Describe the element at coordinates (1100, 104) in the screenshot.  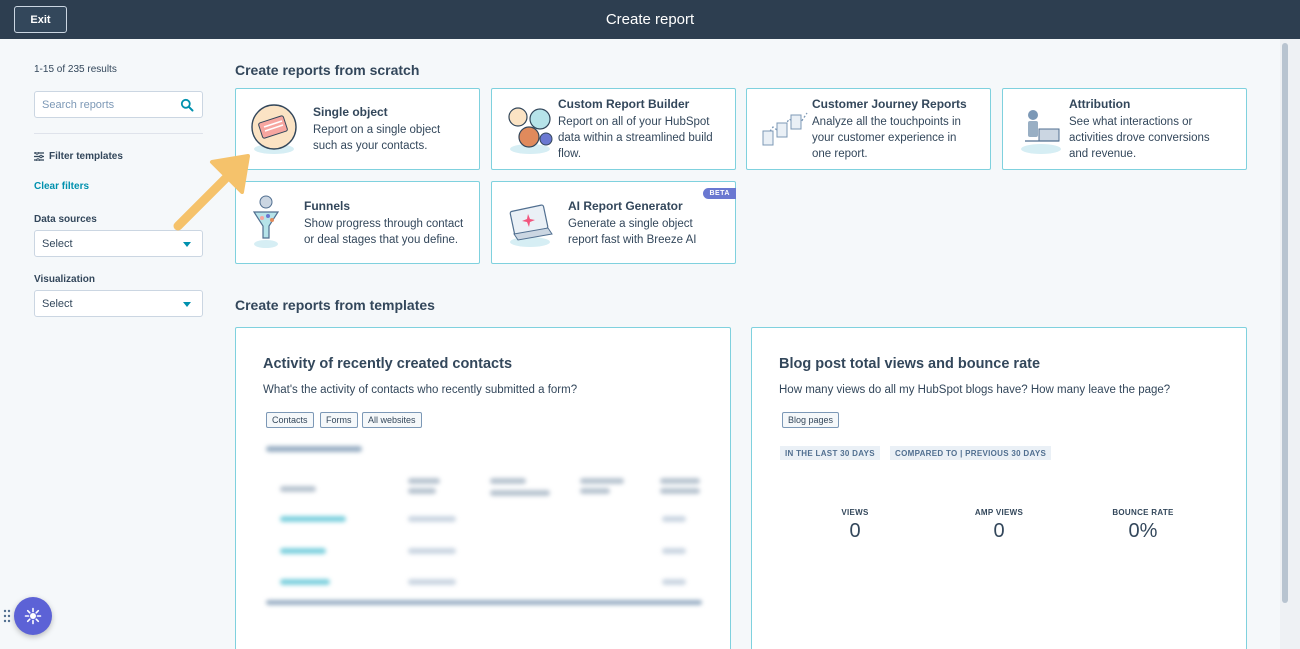
I see `card-title: Attribution` at that location.